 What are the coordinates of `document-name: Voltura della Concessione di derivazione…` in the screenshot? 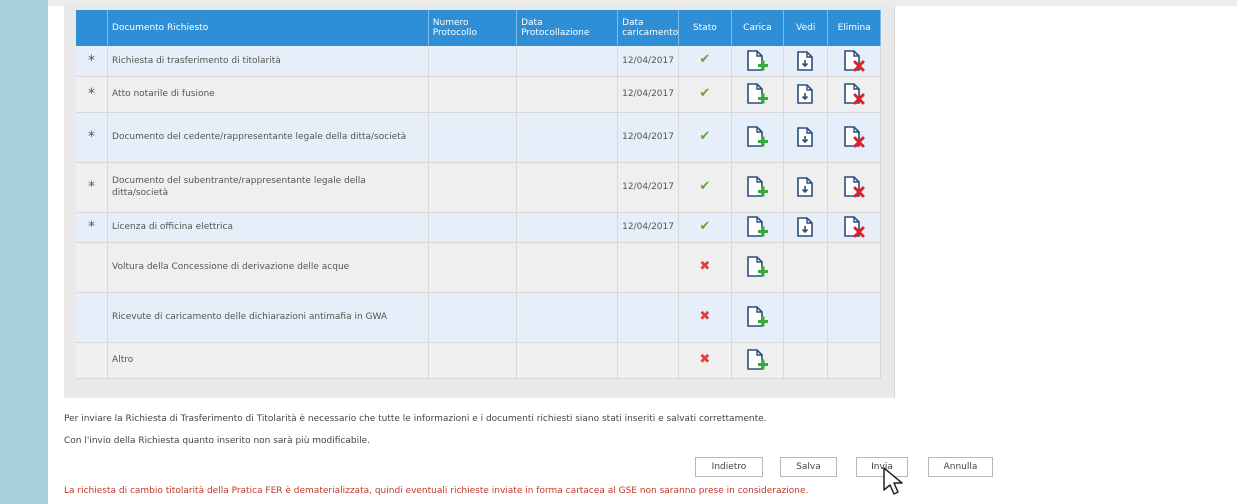 It's located at (268, 267).